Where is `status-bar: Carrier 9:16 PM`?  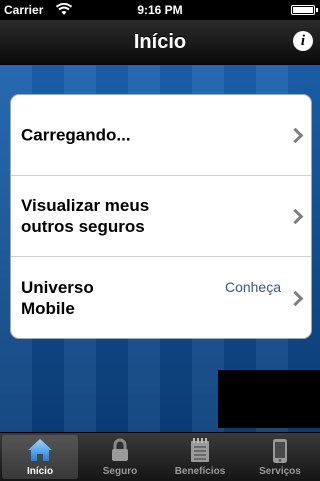 status-bar: Carrier 9:16 PM is located at coordinates (160, 10).